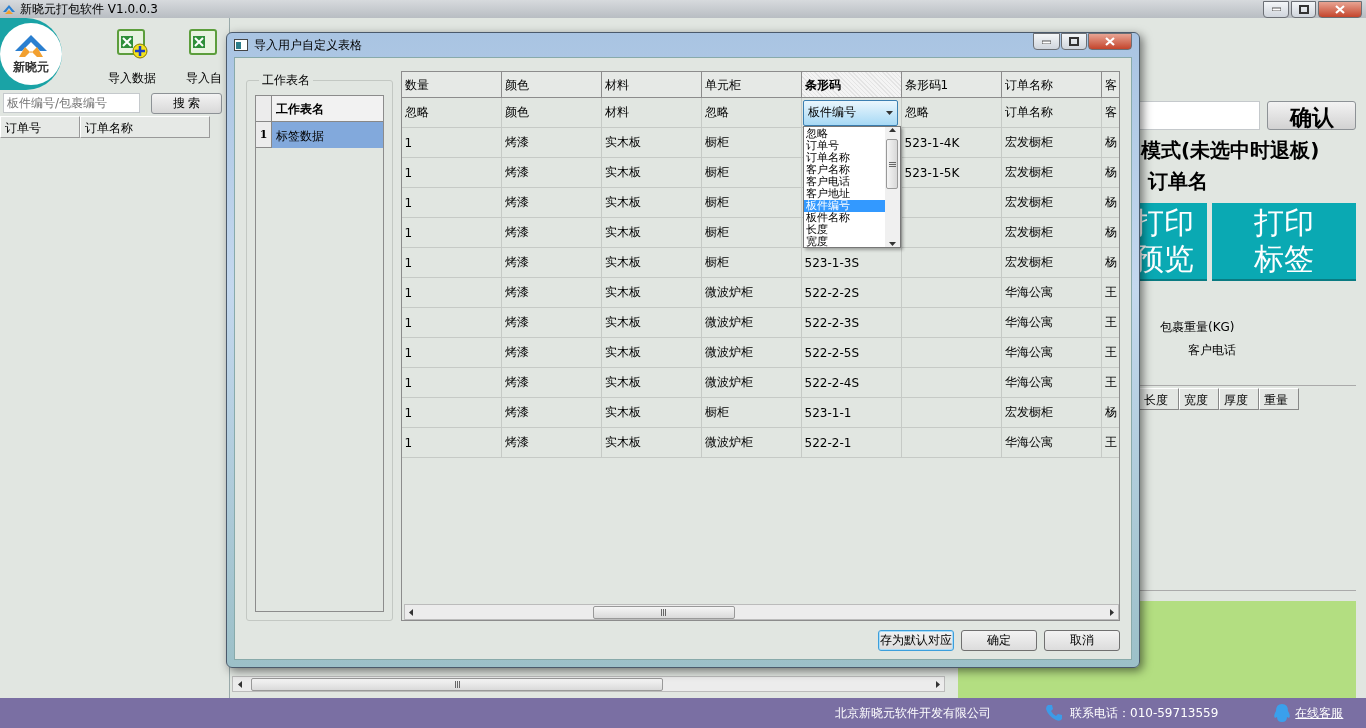  Describe the element at coordinates (831, 352) in the screenshot. I see `table-cell: 522-2-5S` at that location.